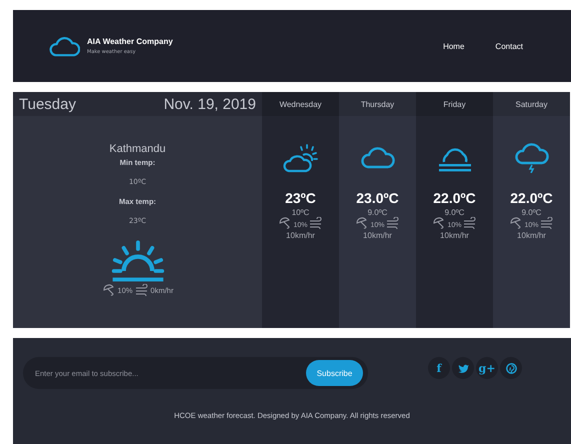  What do you see at coordinates (532, 158) in the screenshot?
I see `thunder-cloud-icon` at bounding box center [532, 158].